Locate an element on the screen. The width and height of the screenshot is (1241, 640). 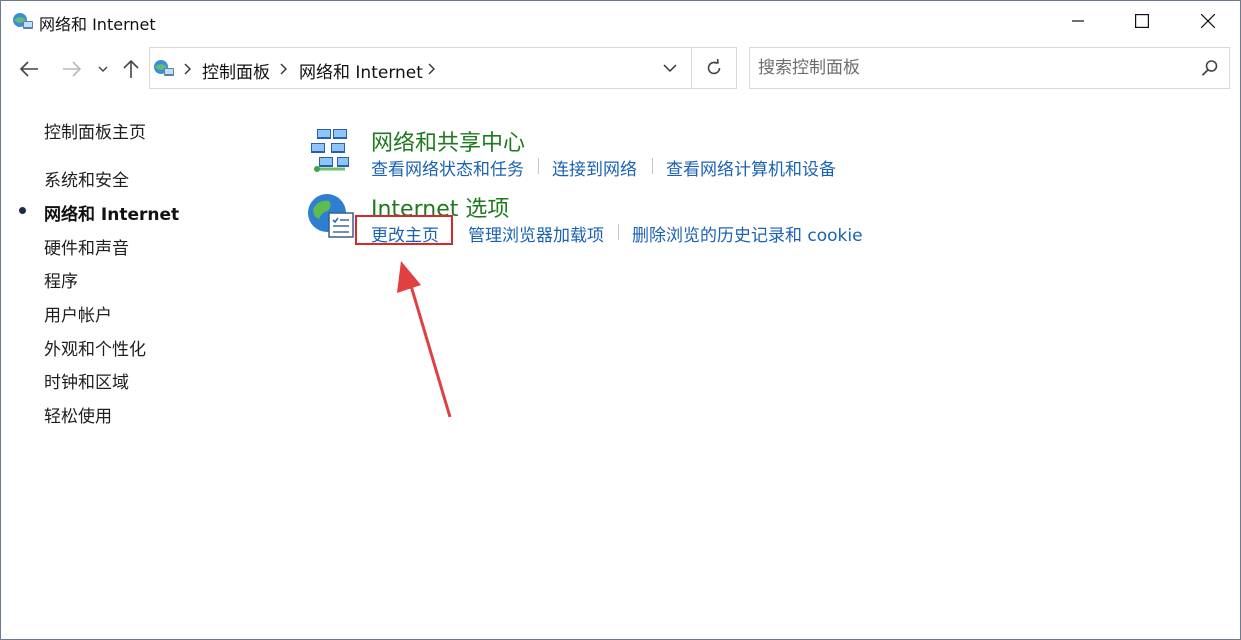
search-input is located at coordinates (968, 68).